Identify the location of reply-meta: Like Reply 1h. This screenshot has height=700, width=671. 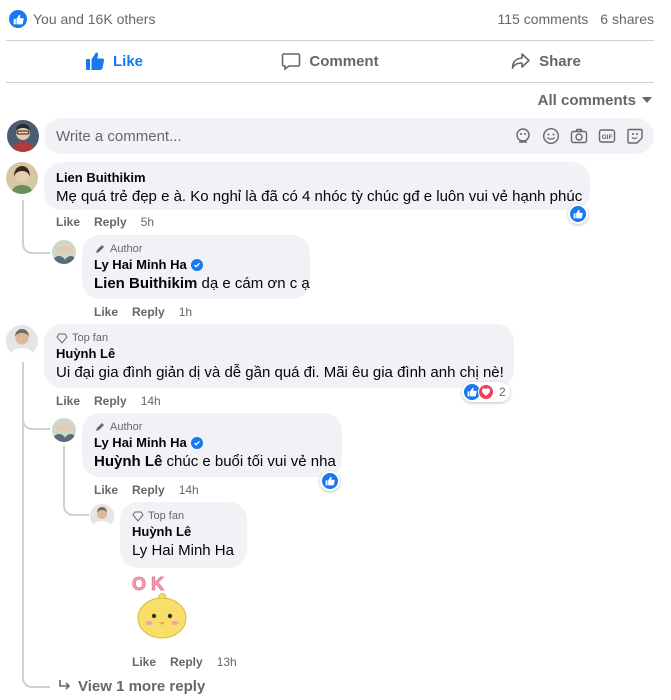
(143, 312).